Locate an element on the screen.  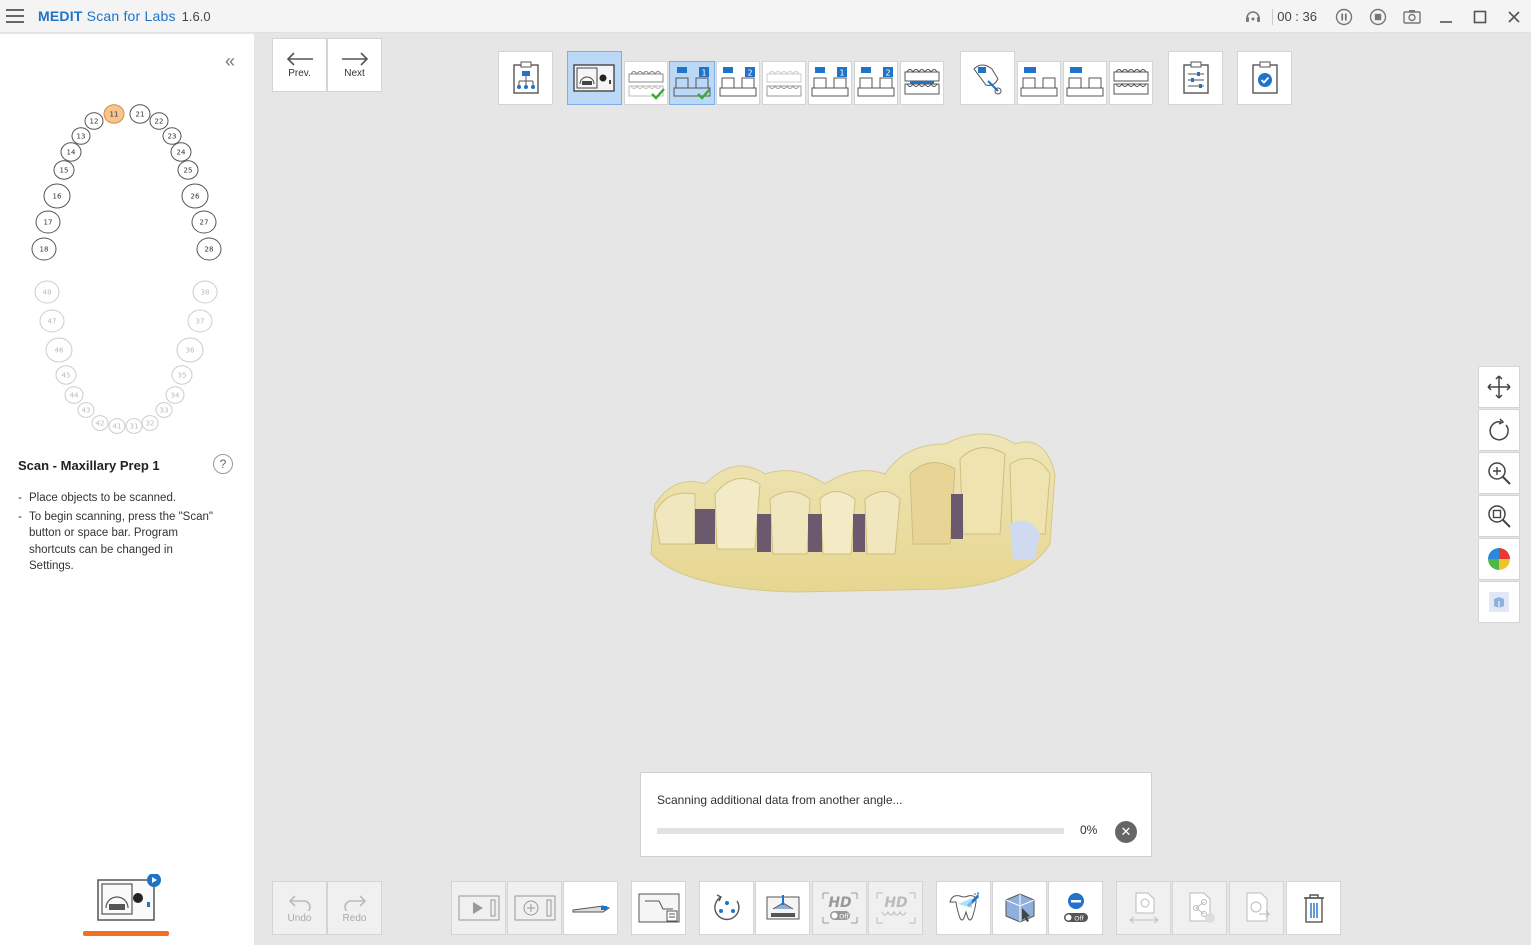
svg-text: 31 is located at coordinates (134, 427).